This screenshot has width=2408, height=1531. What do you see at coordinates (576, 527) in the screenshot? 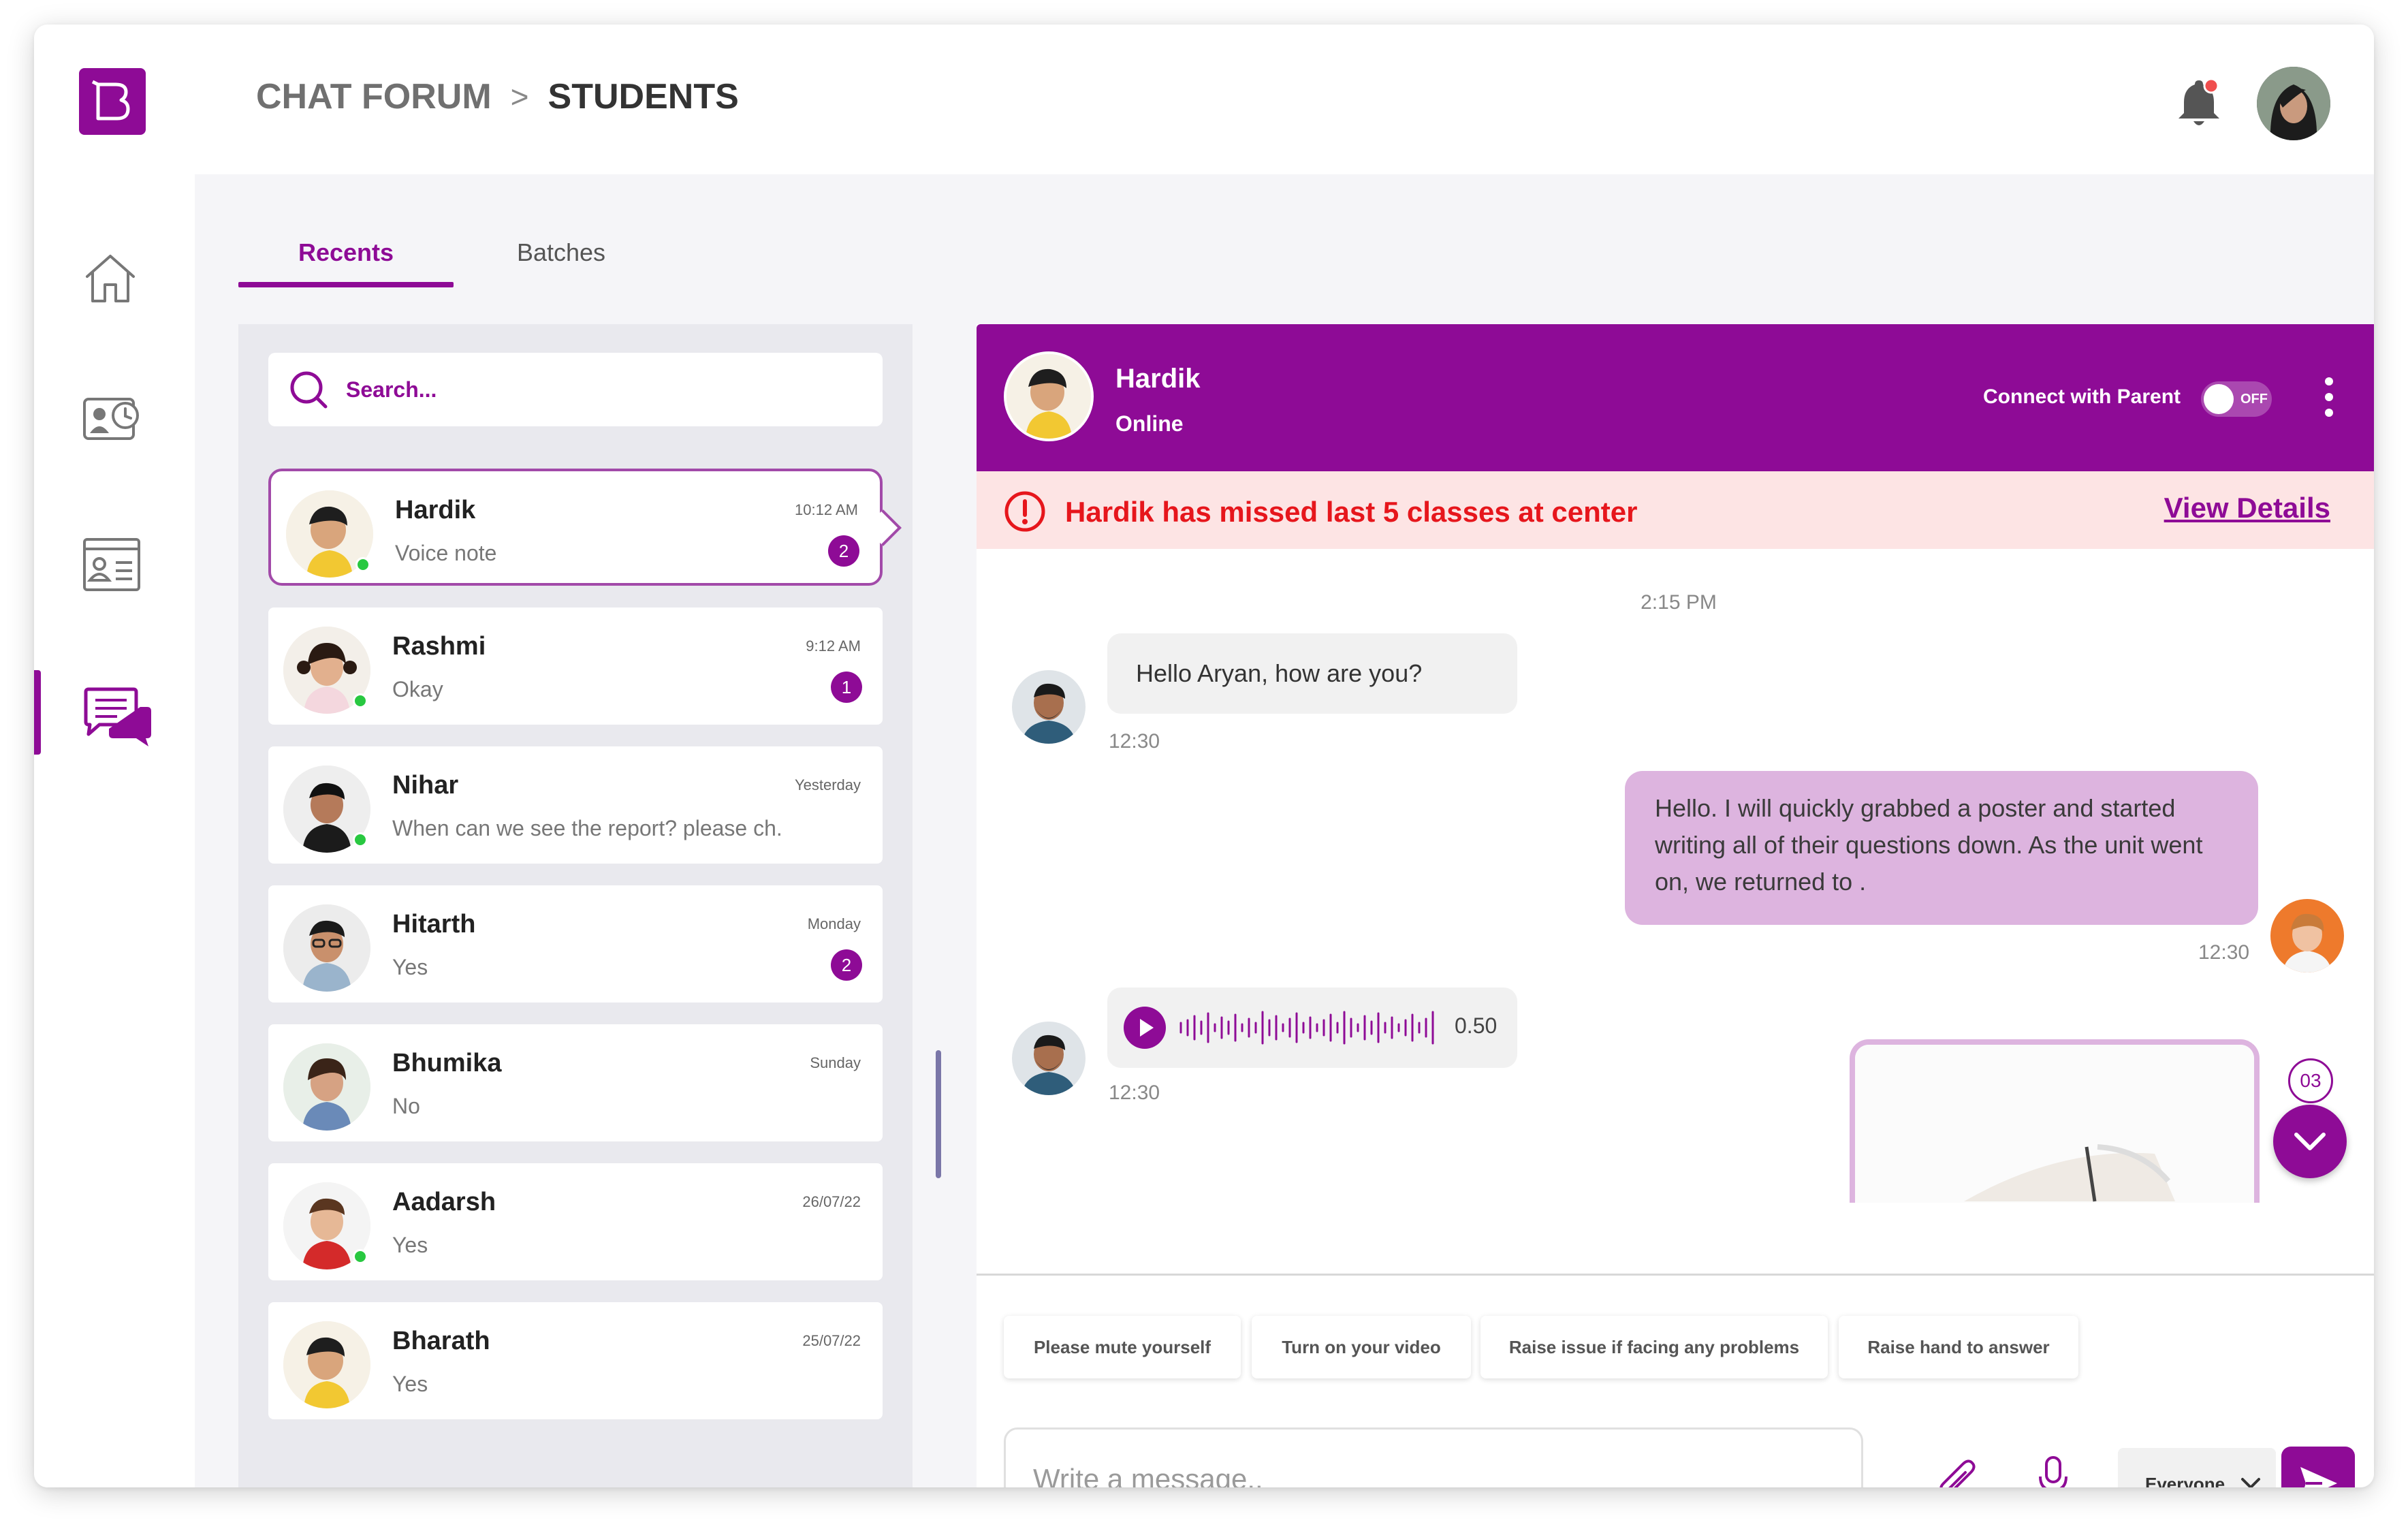
I see `chat-list-item: Hardik Voice note 10:12 AM 2` at bounding box center [576, 527].